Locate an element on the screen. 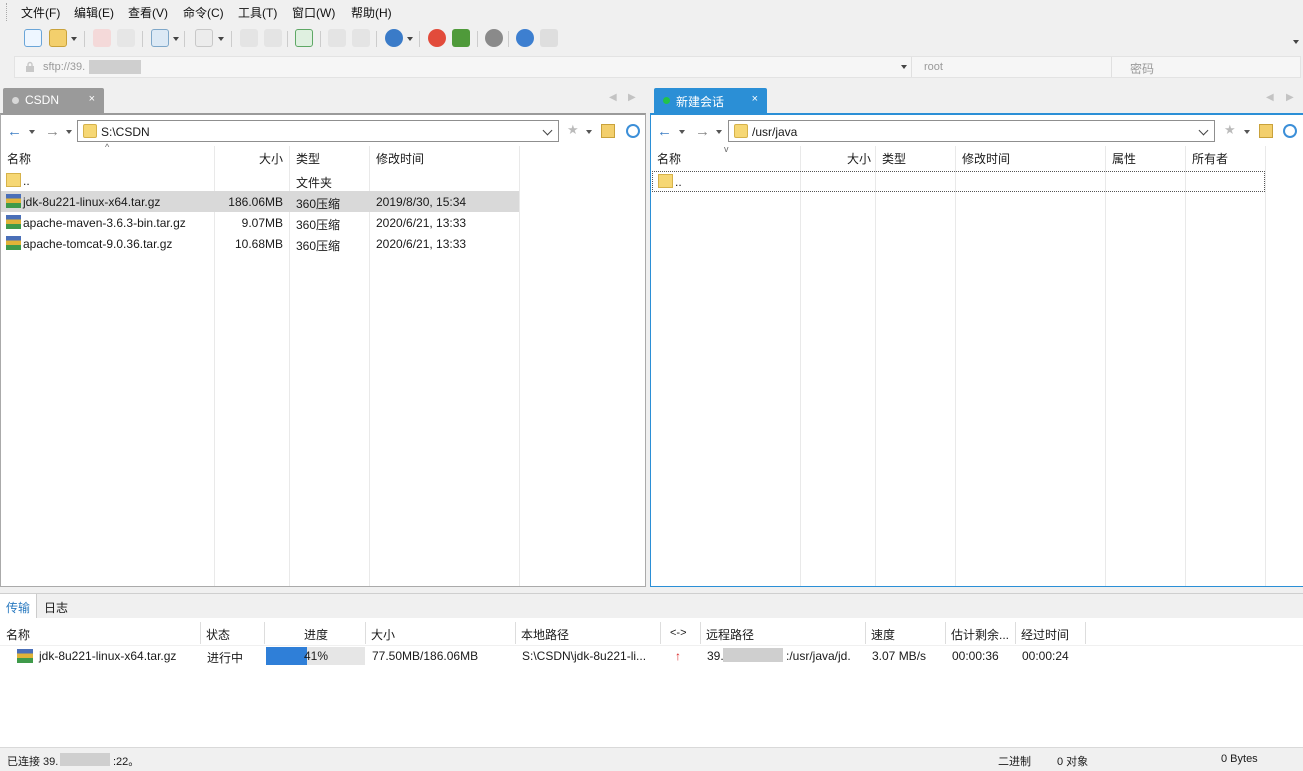  col-remote-path: 远程路径 is located at coordinates (730, 634).